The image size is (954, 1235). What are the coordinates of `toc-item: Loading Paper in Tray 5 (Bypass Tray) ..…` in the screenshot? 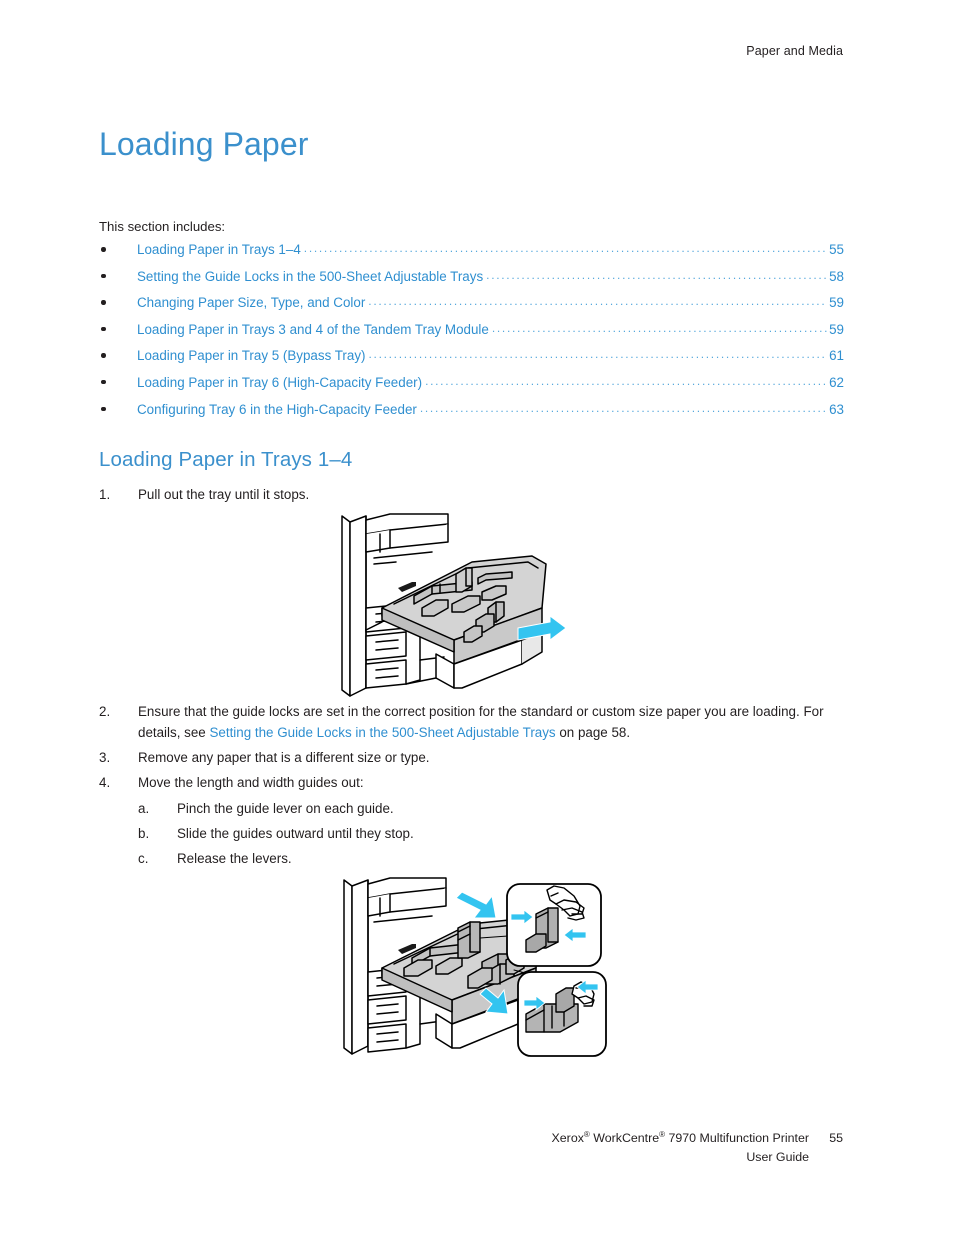 It's located at (471, 361).